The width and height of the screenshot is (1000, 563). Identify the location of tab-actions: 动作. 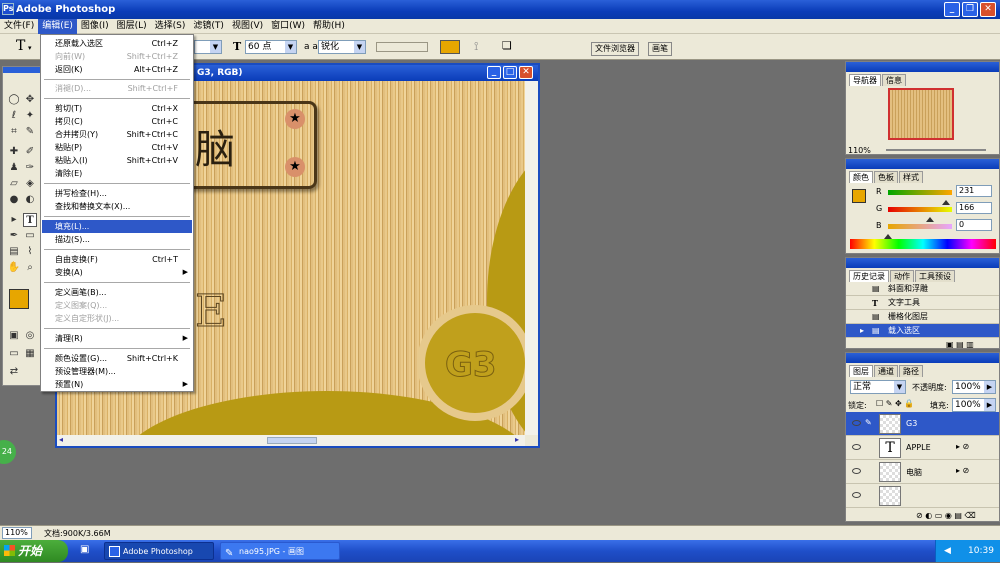
(902, 276).